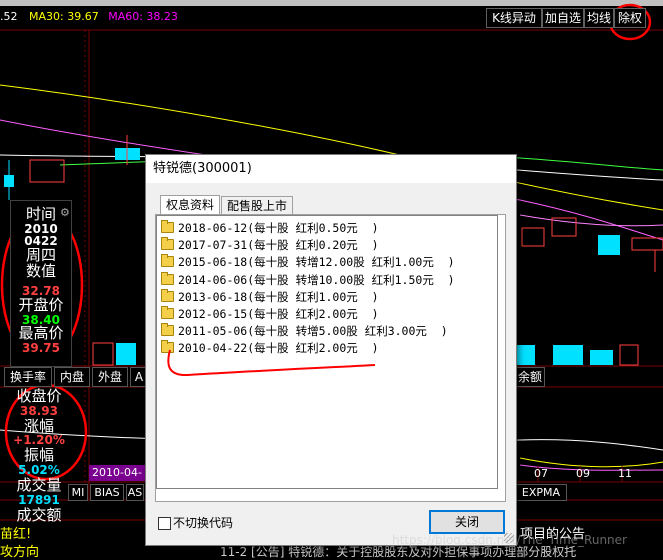  Describe the element at coordinates (599, 18) in the screenshot. I see `ma-button: 均线` at that location.